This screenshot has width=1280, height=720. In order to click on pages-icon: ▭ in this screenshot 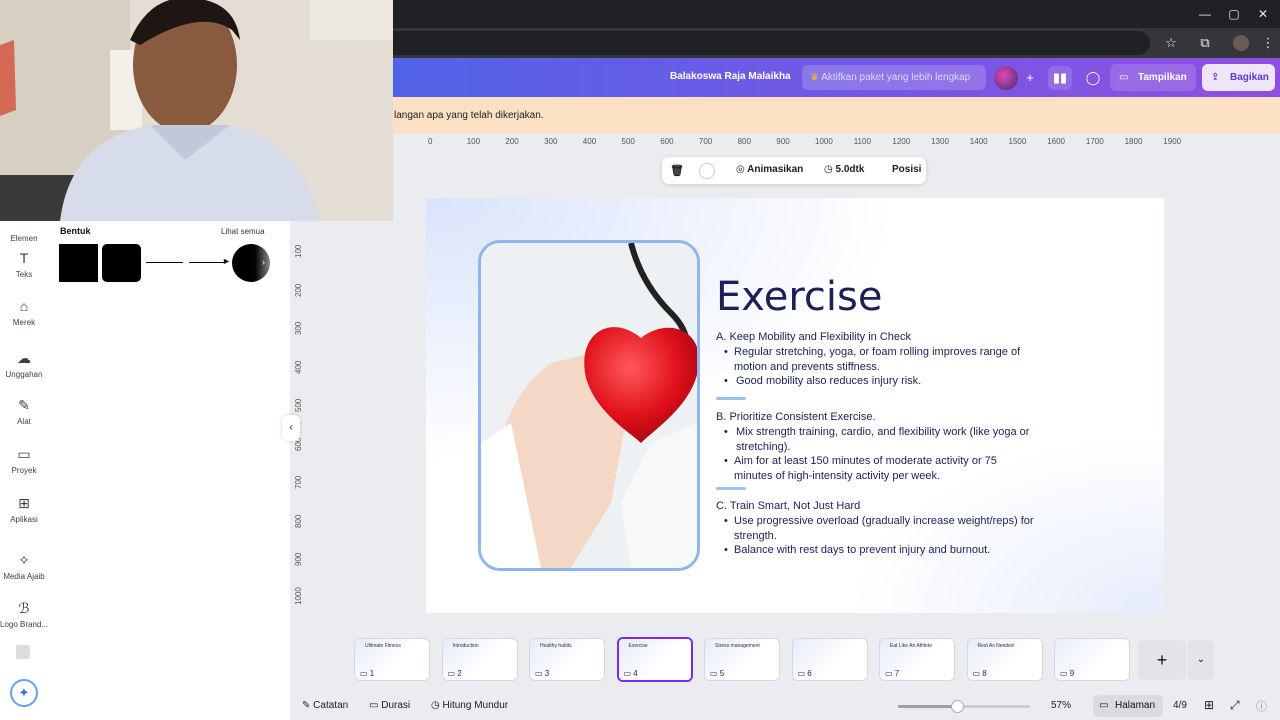, I will do `click(1104, 705)`.